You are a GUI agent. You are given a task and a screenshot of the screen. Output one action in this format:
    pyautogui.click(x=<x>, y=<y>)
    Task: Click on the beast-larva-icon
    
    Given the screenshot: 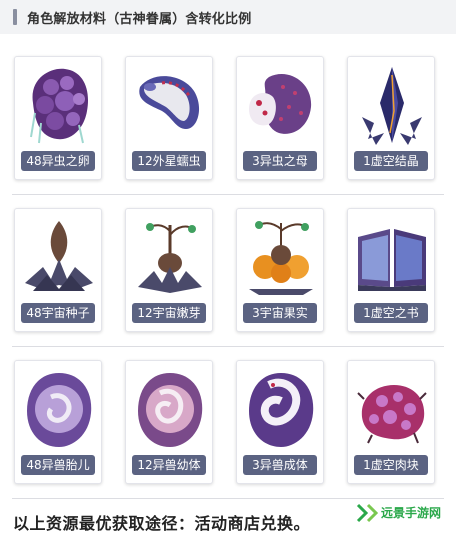 What is the action you would take?
    pyautogui.click(x=170, y=410)
    